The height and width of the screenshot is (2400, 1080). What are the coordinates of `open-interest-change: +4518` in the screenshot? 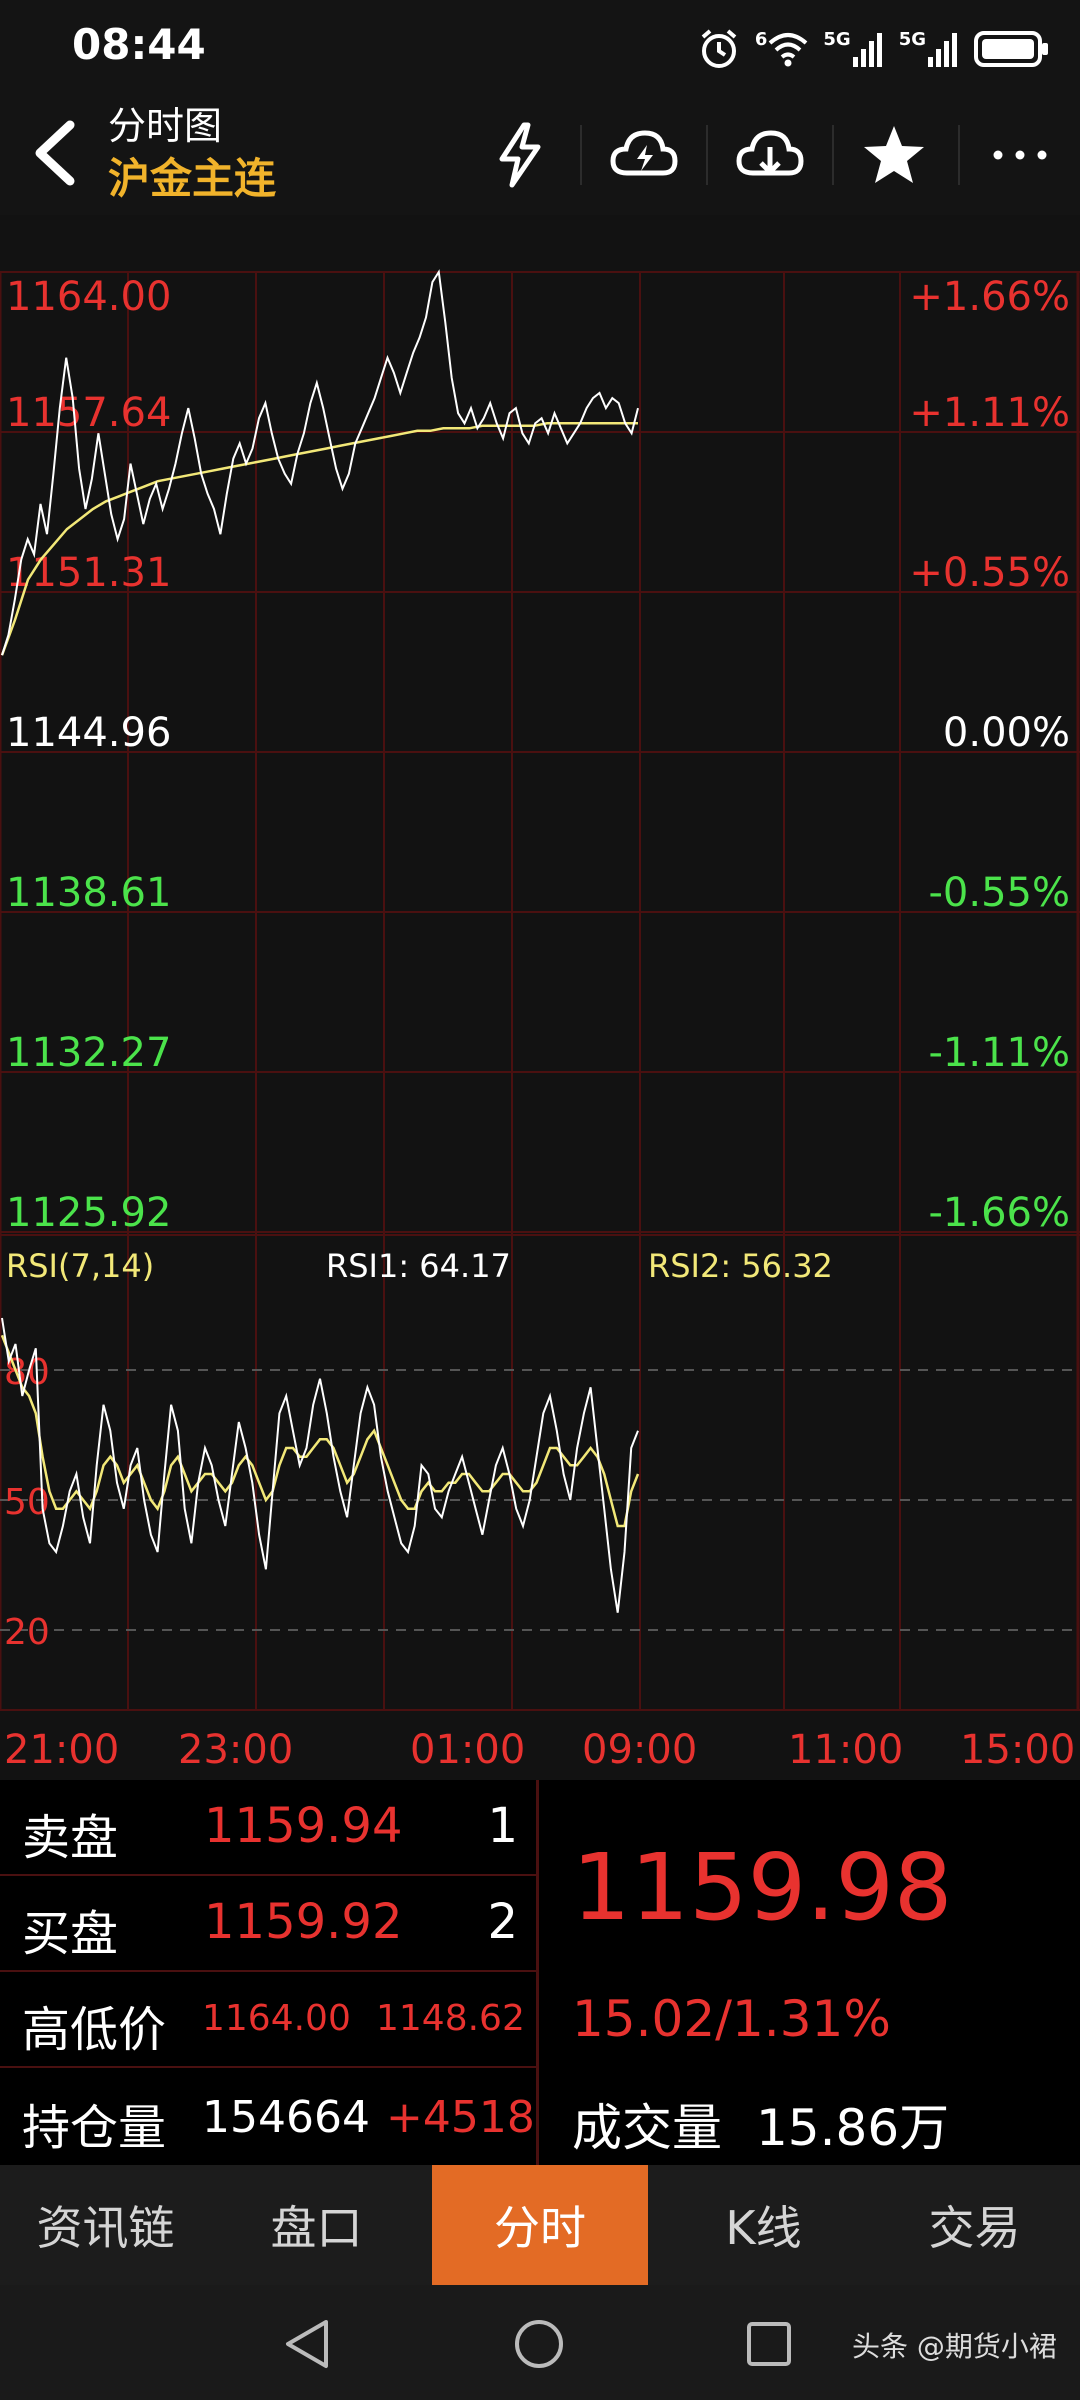 It's located at (460, 2117).